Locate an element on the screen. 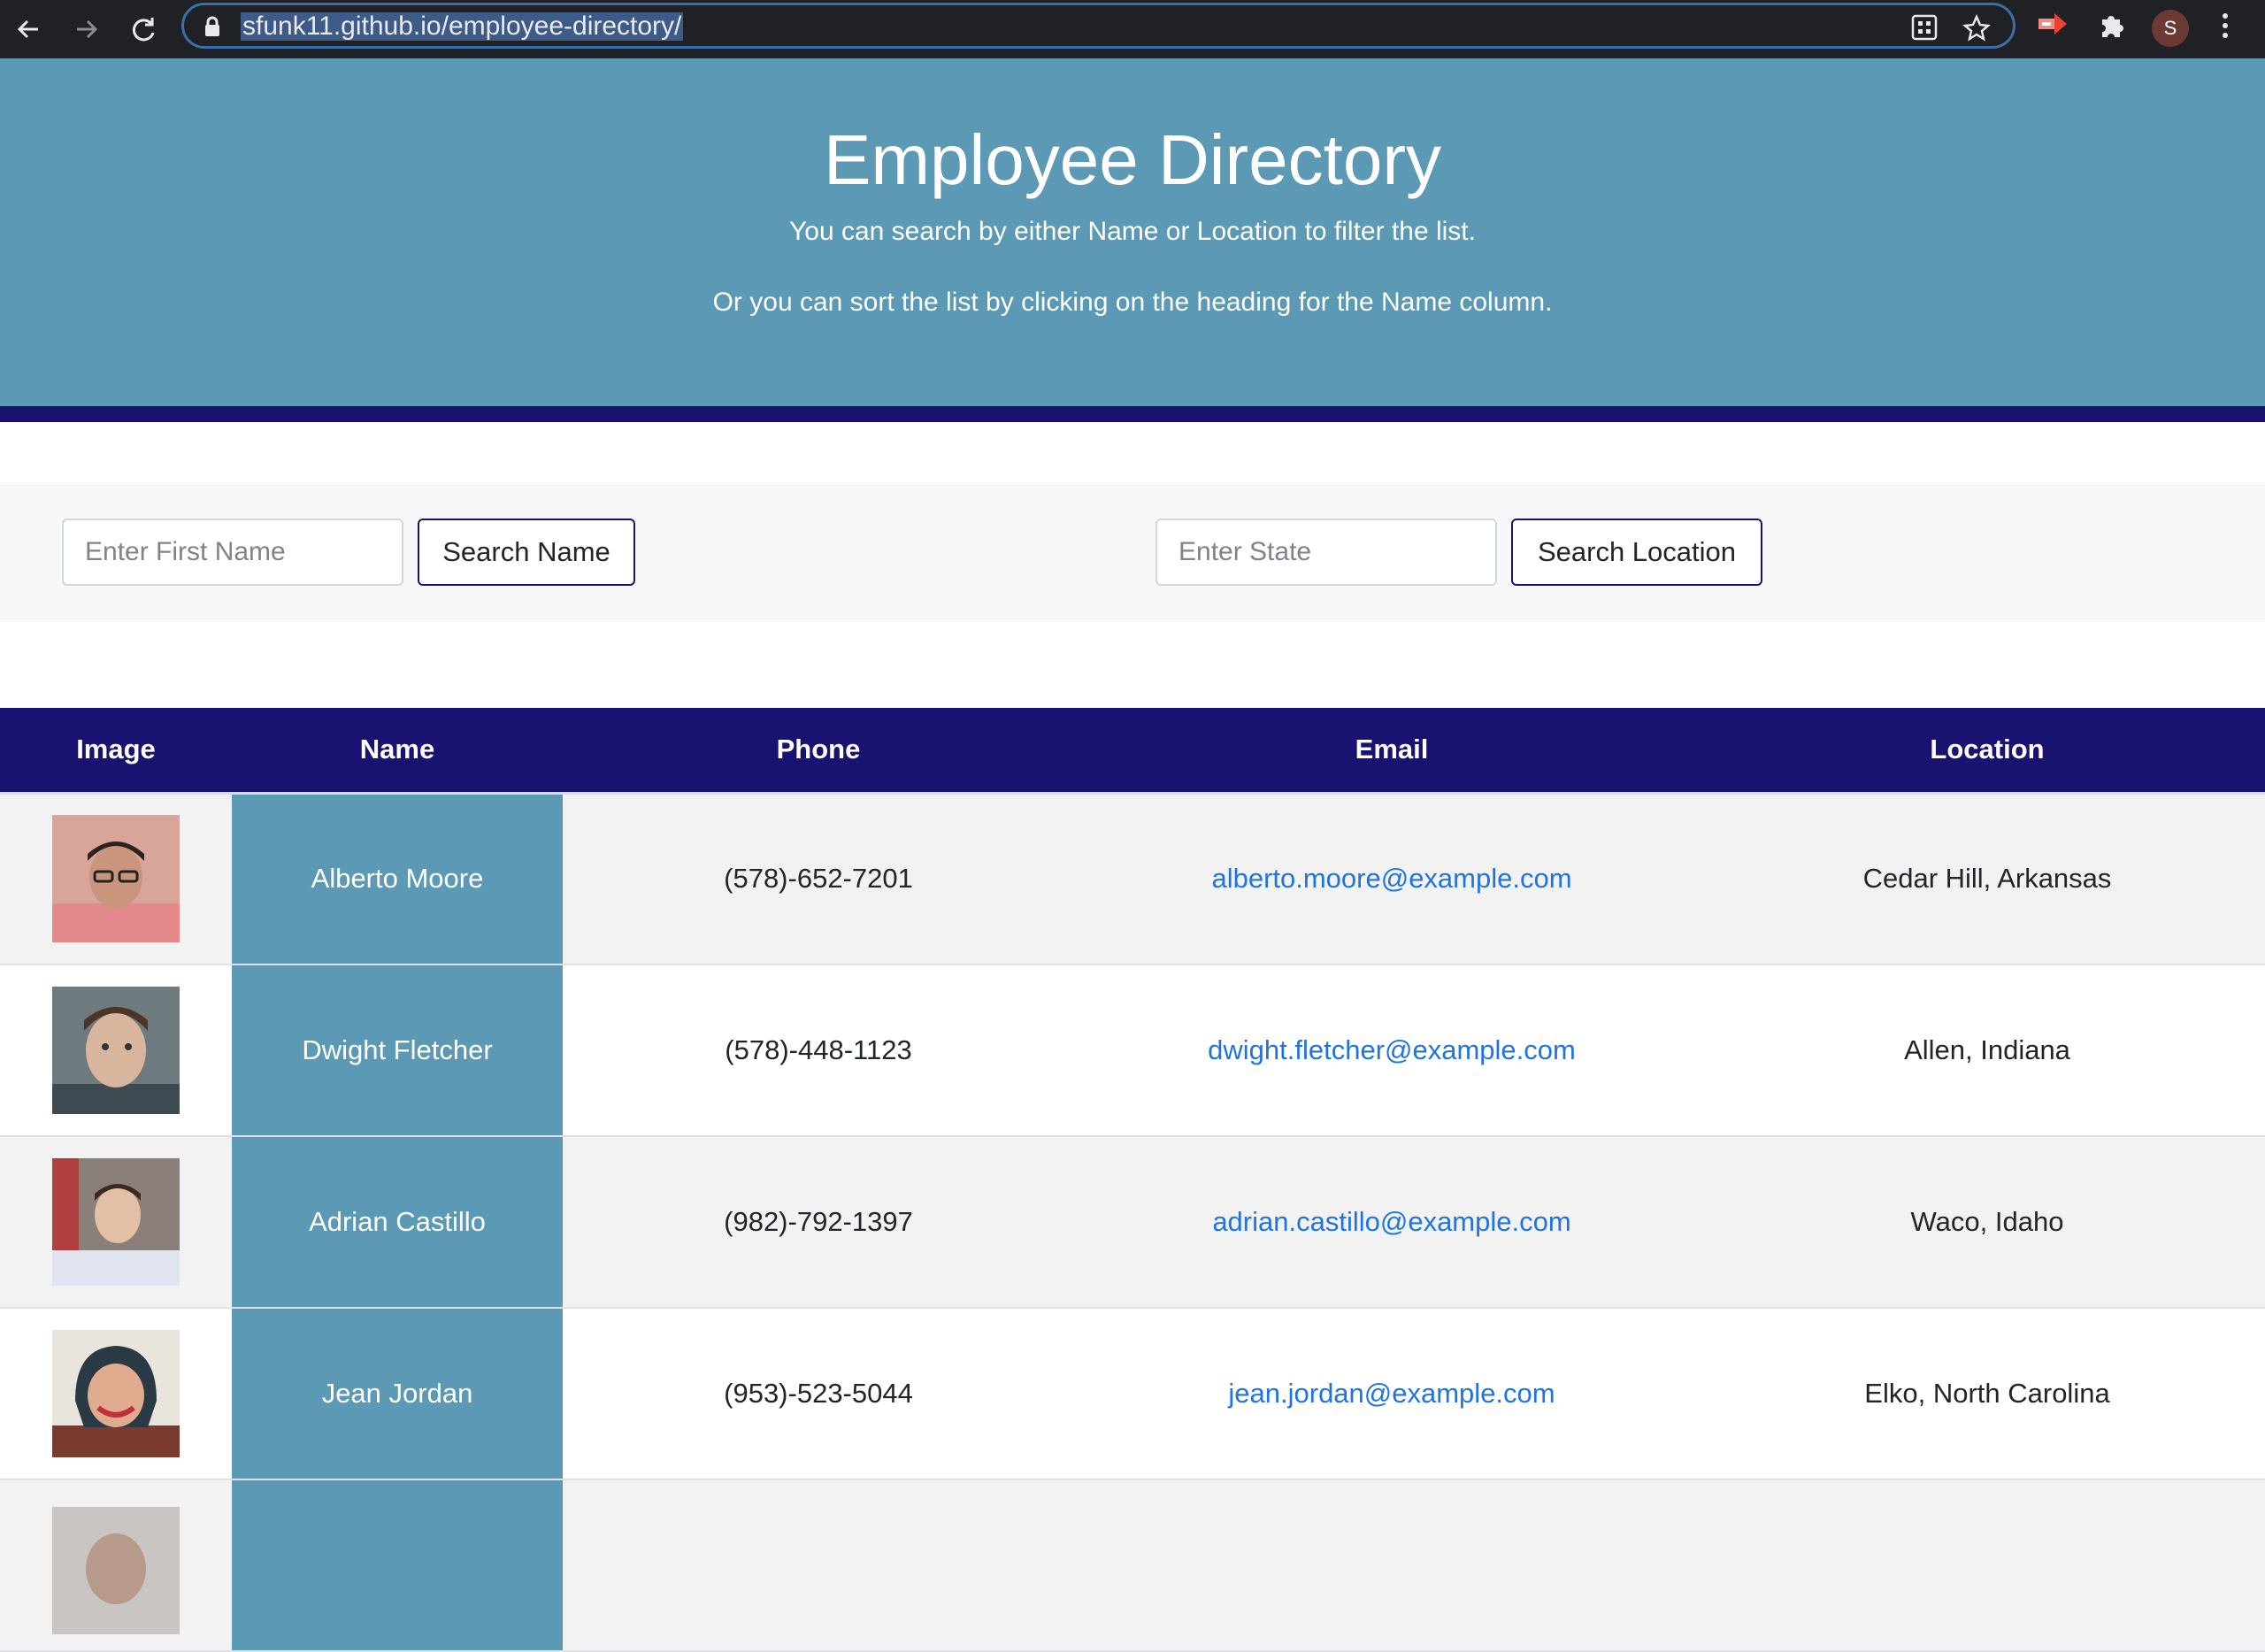  column-header-name: Name is located at coordinates (397, 751).